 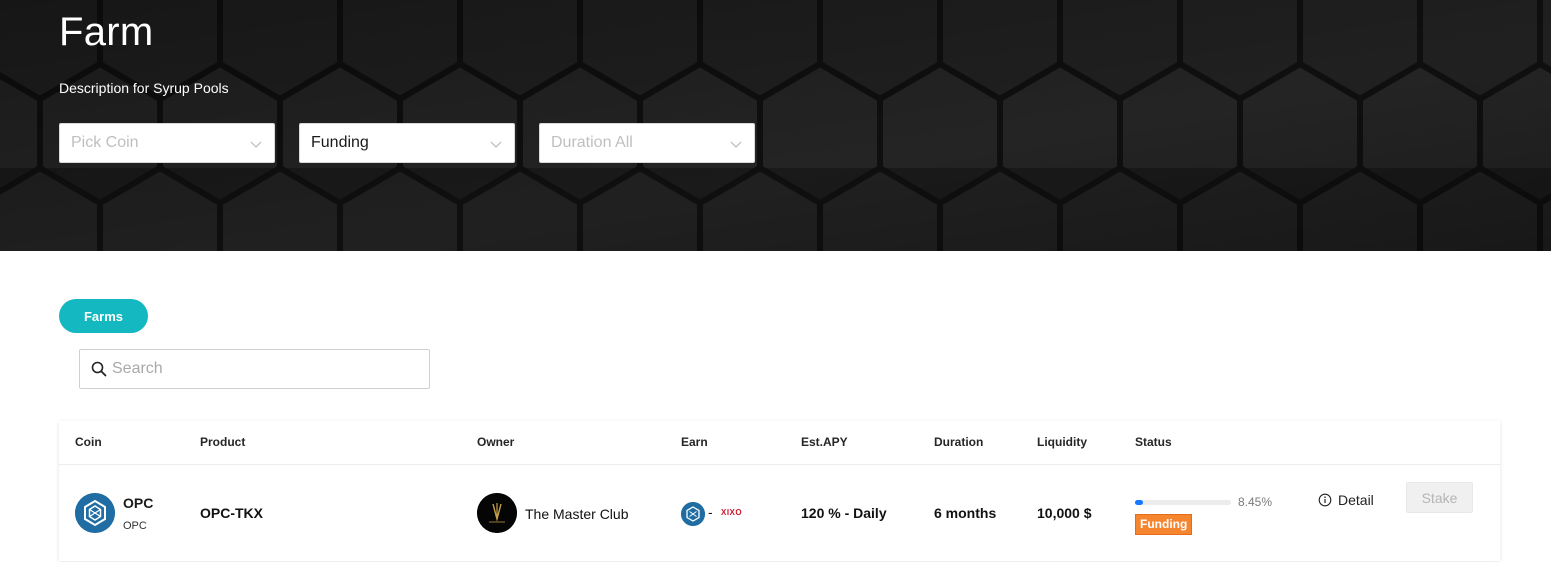 What do you see at coordinates (1153, 442) in the screenshot?
I see `header-status: Status` at bounding box center [1153, 442].